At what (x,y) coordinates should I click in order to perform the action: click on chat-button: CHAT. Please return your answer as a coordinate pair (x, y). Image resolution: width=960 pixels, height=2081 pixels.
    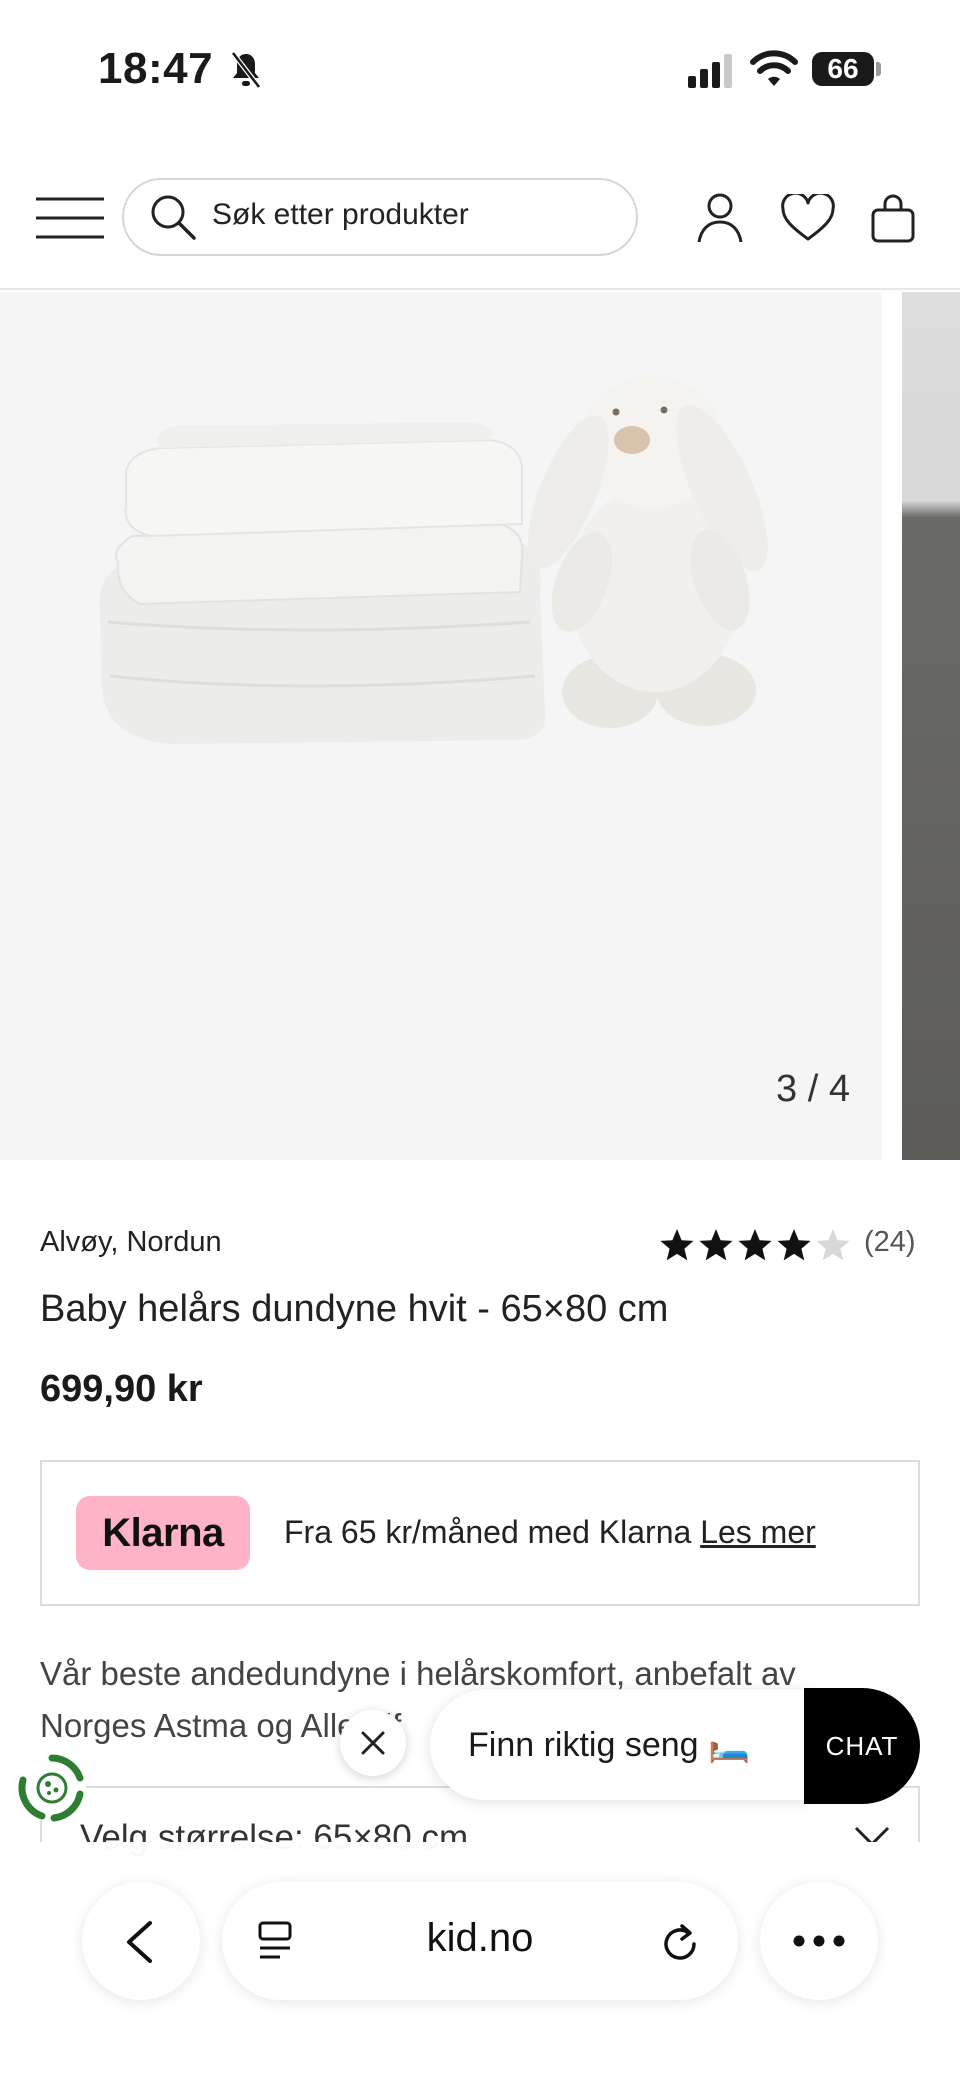
    Looking at the image, I should click on (862, 1746).